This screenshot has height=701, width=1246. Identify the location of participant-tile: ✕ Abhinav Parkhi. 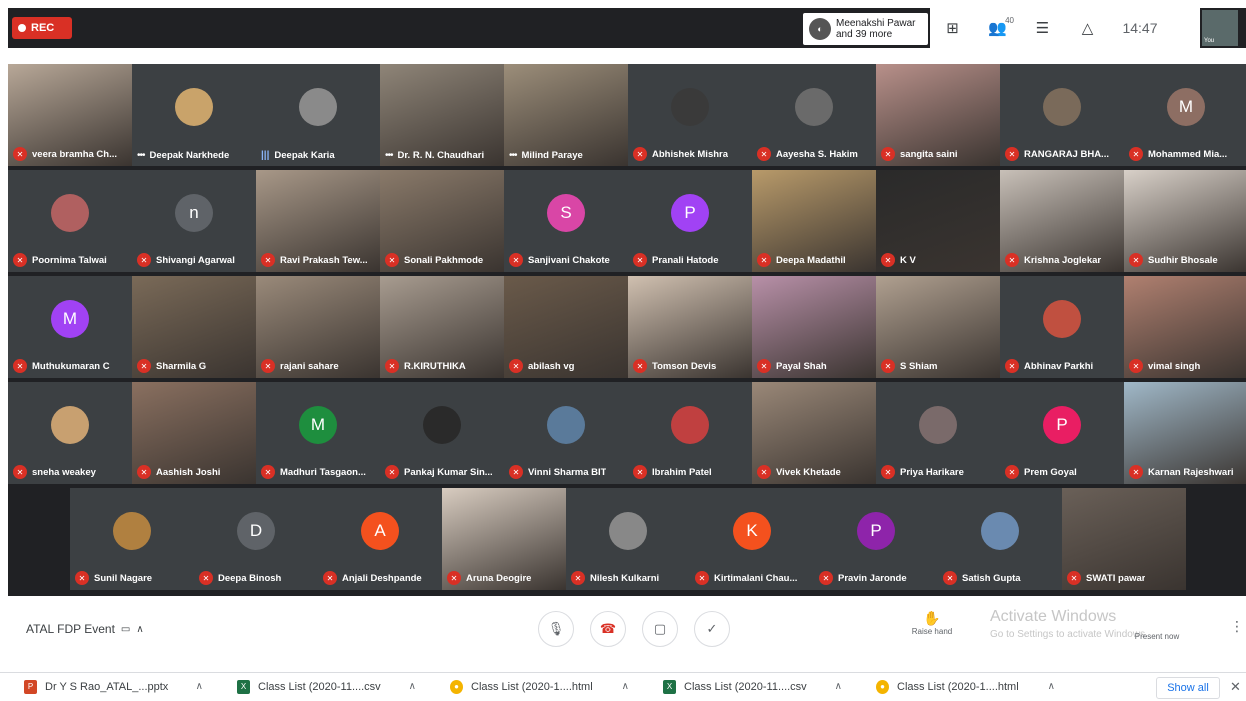
(1062, 327).